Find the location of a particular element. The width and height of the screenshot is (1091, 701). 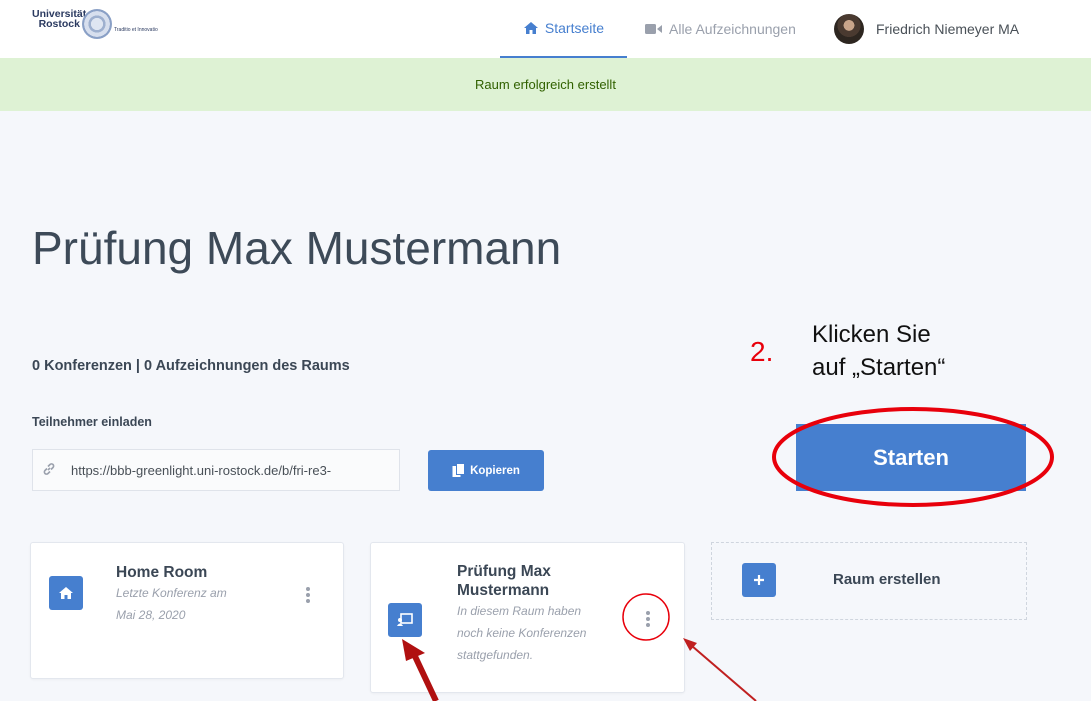

logo-line2: Rostock is located at coordinates (59, 24).